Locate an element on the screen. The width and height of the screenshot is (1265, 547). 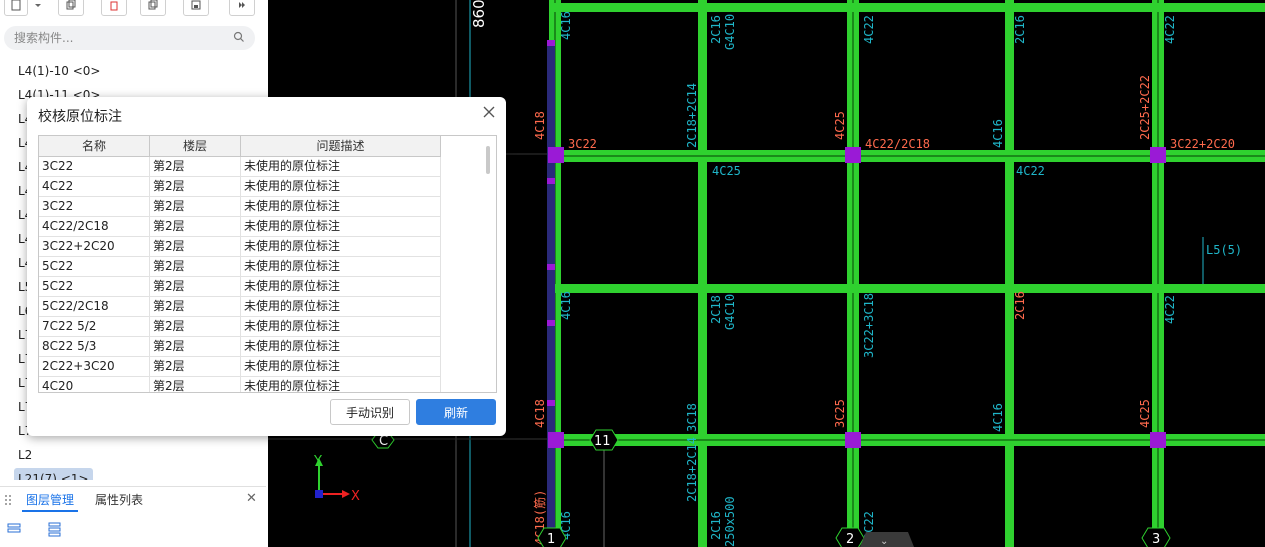
axis-gizmo: Y X is located at coordinates (336, 479).